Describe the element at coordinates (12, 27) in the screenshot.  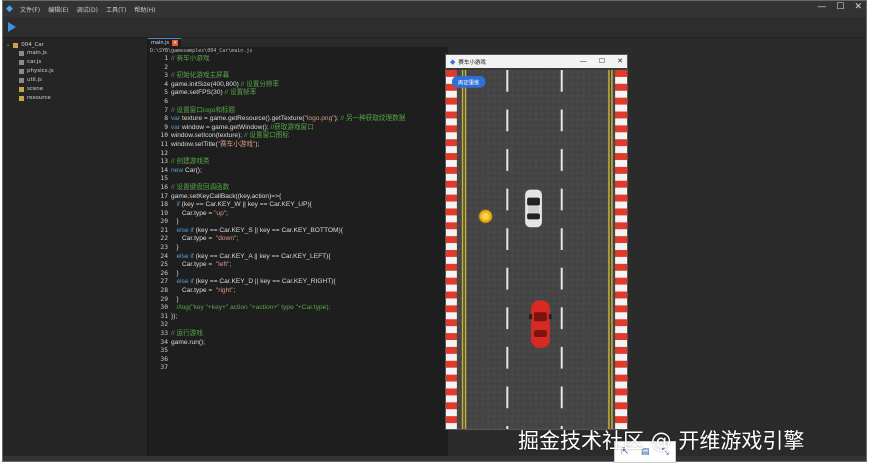
I see `run-icon` at that location.